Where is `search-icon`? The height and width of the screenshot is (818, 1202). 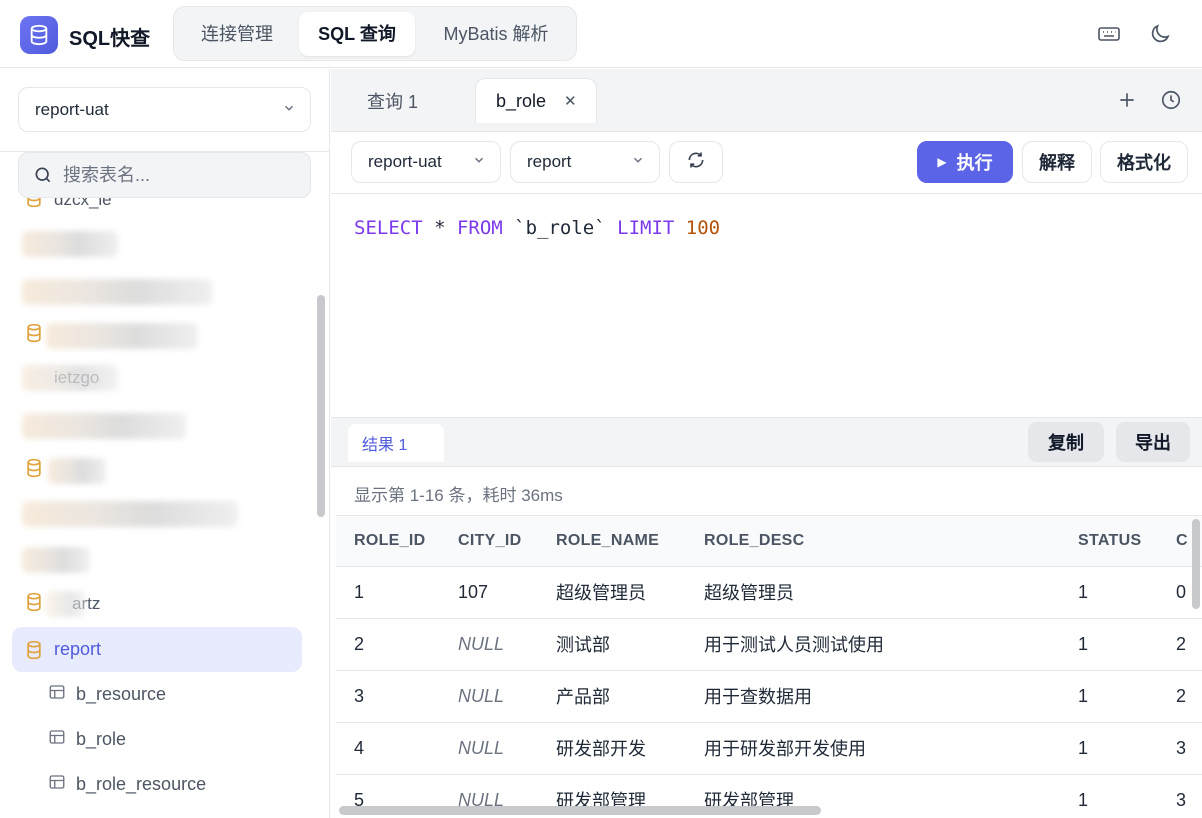
search-icon is located at coordinates (43, 175).